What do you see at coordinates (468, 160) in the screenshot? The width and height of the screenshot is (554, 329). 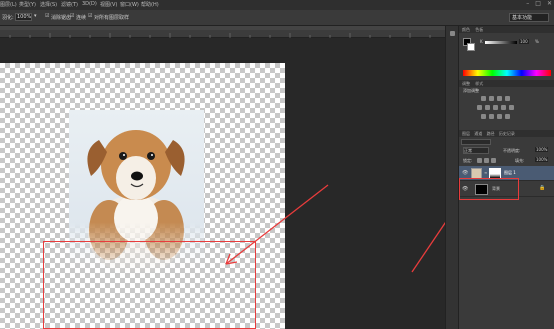 I see `lock-label: 锁定:` at bounding box center [468, 160].